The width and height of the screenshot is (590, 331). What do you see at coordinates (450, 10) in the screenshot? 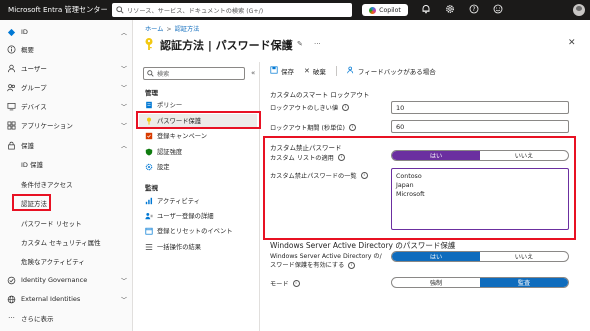
I see `gear-icon` at bounding box center [450, 10].